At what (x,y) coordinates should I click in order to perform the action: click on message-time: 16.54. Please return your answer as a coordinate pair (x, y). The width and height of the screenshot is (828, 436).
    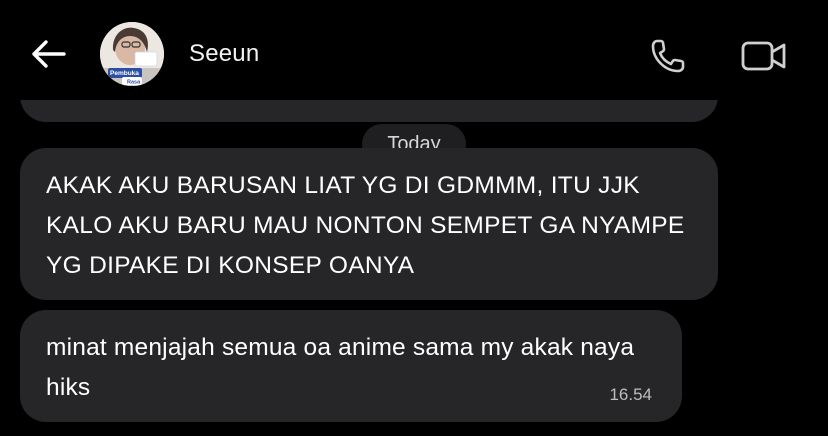
    Looking at the image, I should click on (630, 394).